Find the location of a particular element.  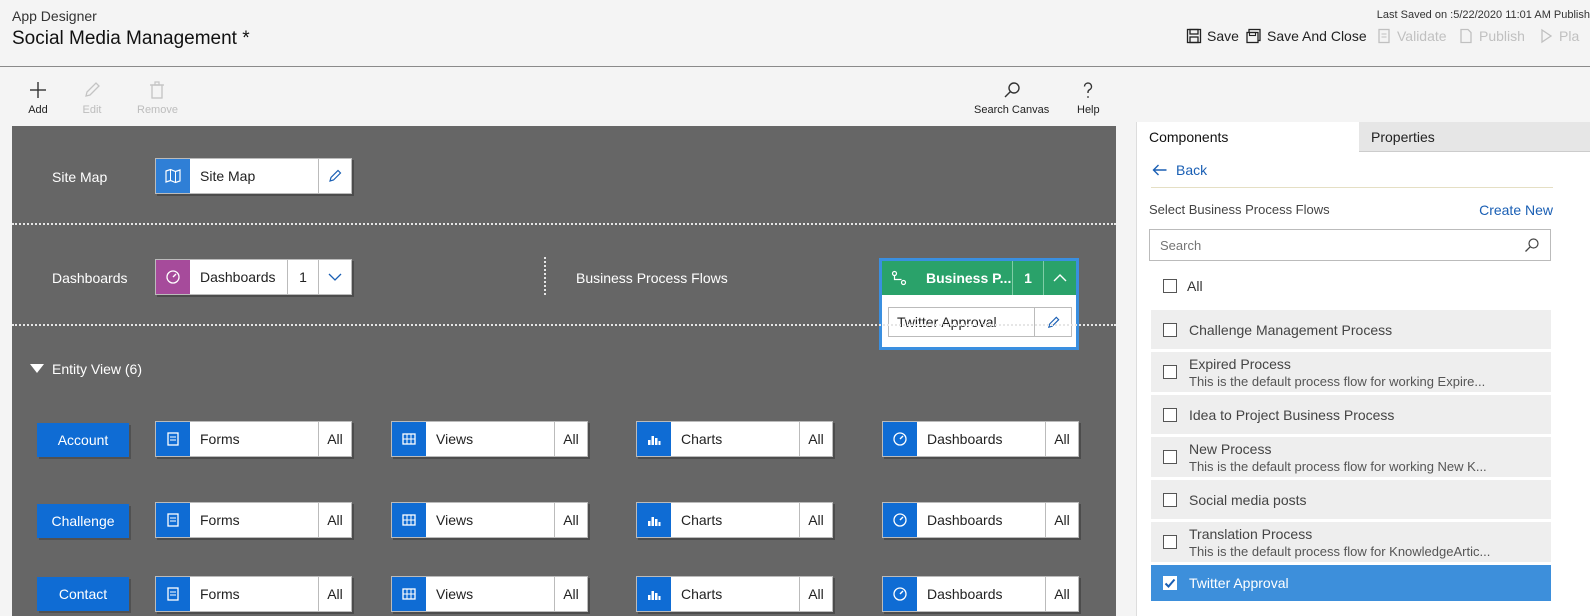

entity-button-account: Account is located at coordinates (83, 440).